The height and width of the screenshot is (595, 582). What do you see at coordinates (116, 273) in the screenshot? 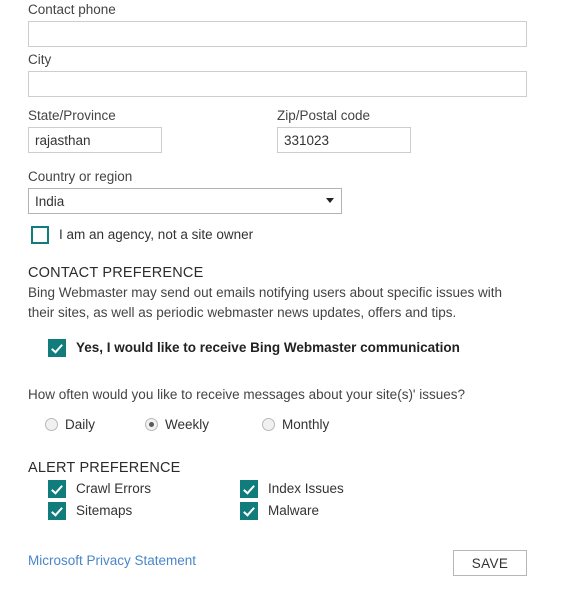
I see `contact-preference-heading: CONTACT PREFERENCE` at bounding box center [116, 273].